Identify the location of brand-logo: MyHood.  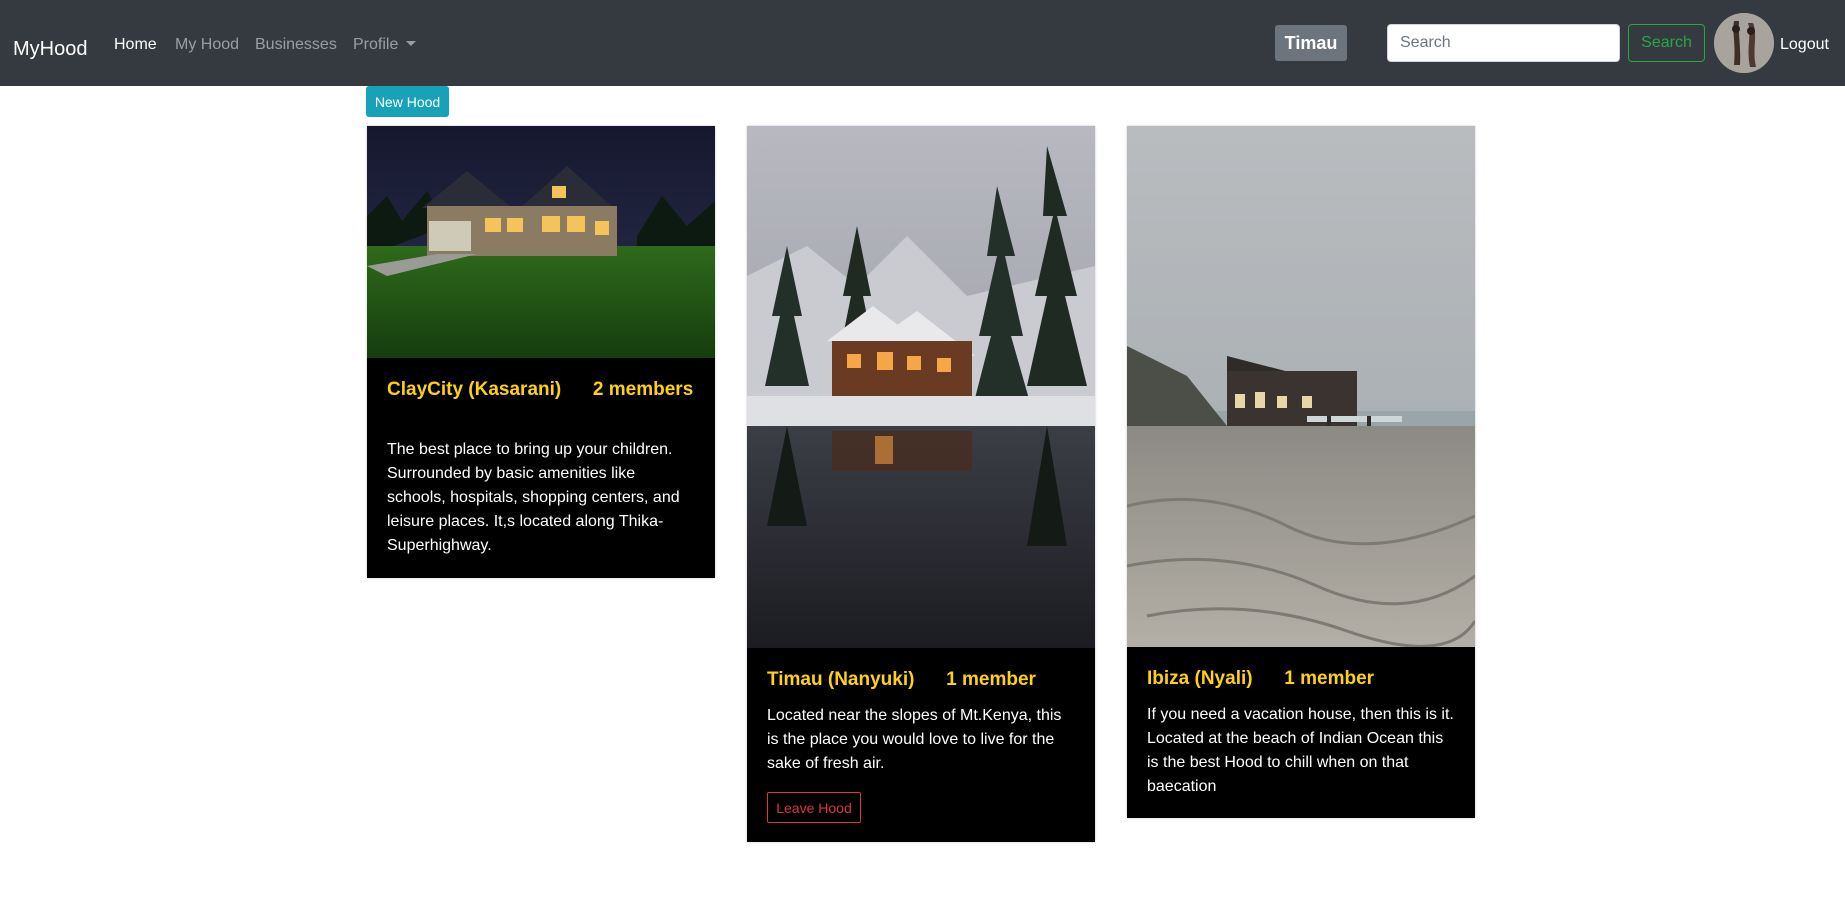
(50, 49).